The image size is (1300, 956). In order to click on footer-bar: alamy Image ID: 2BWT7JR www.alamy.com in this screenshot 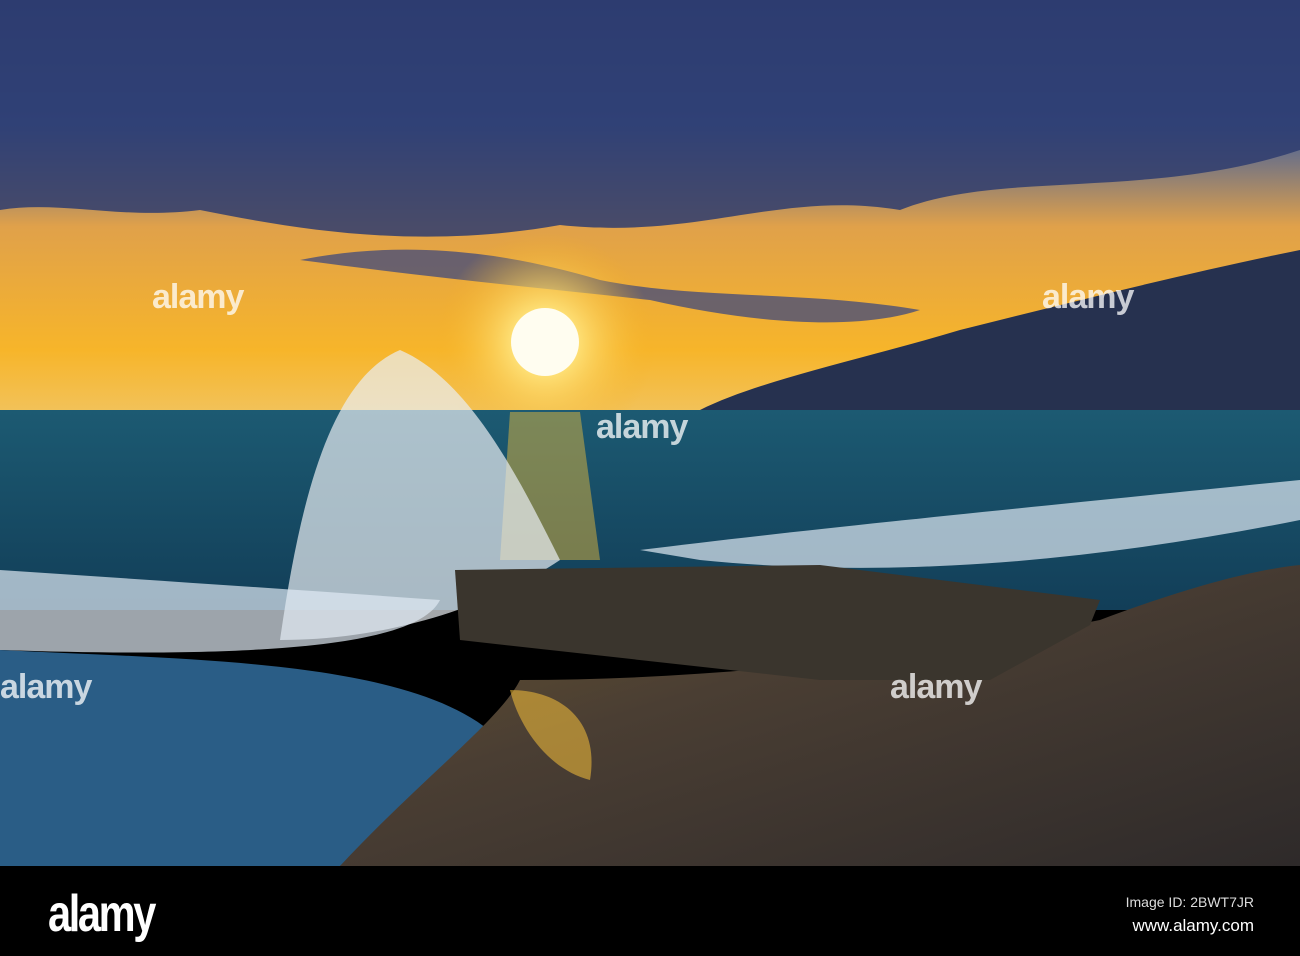, I will do `click(650, 911)`.